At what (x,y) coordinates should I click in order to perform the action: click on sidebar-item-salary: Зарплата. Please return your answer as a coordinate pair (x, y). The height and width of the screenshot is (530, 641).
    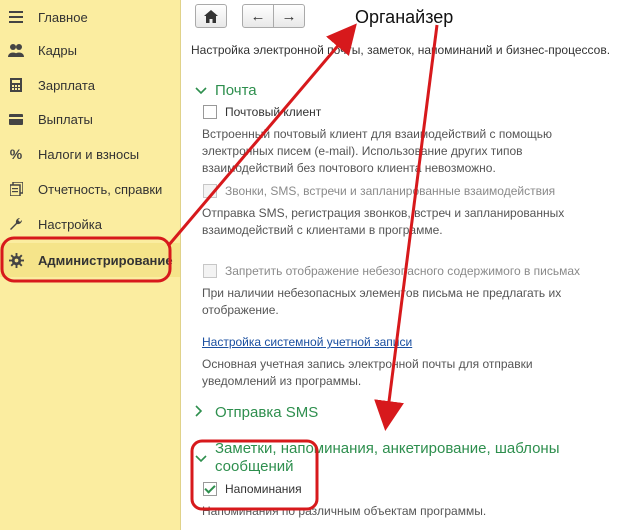
    Looking at the image, I should click on (90, 85).